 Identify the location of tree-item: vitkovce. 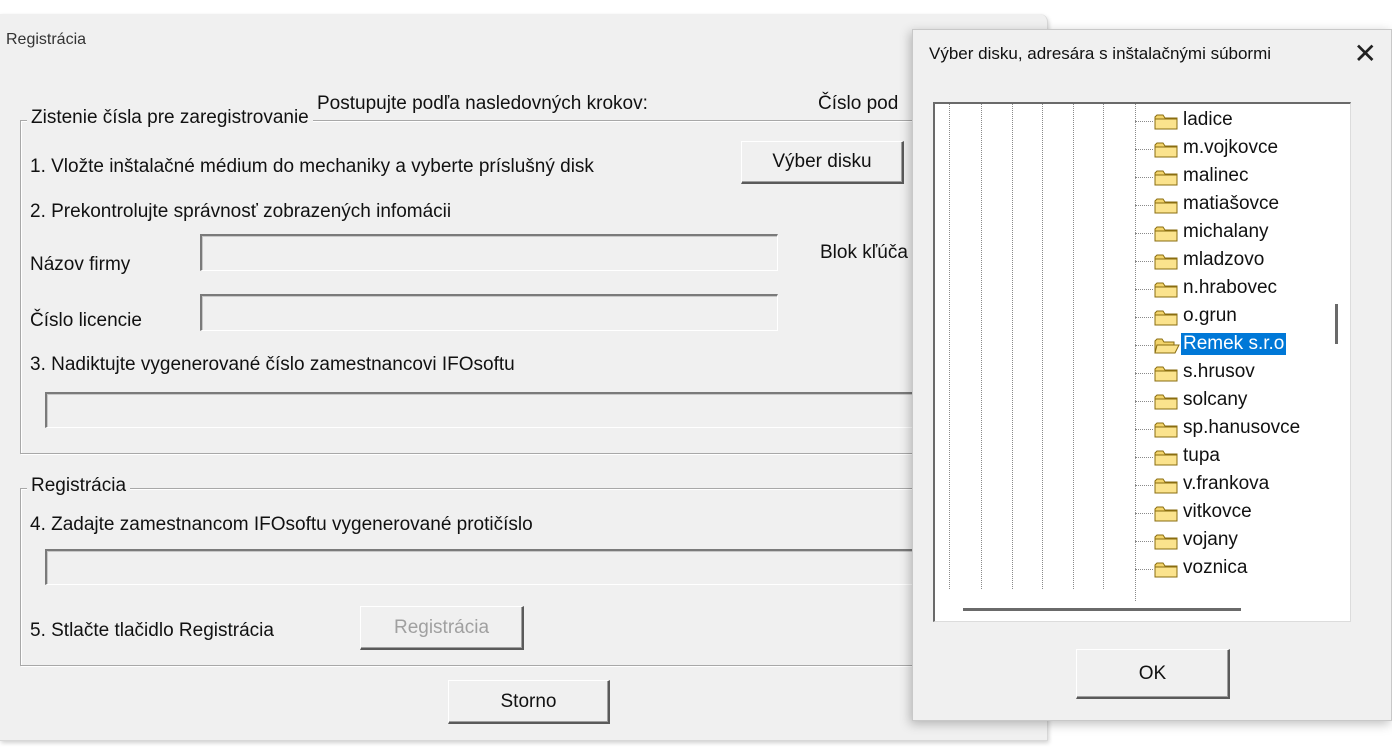
(1240, 514).